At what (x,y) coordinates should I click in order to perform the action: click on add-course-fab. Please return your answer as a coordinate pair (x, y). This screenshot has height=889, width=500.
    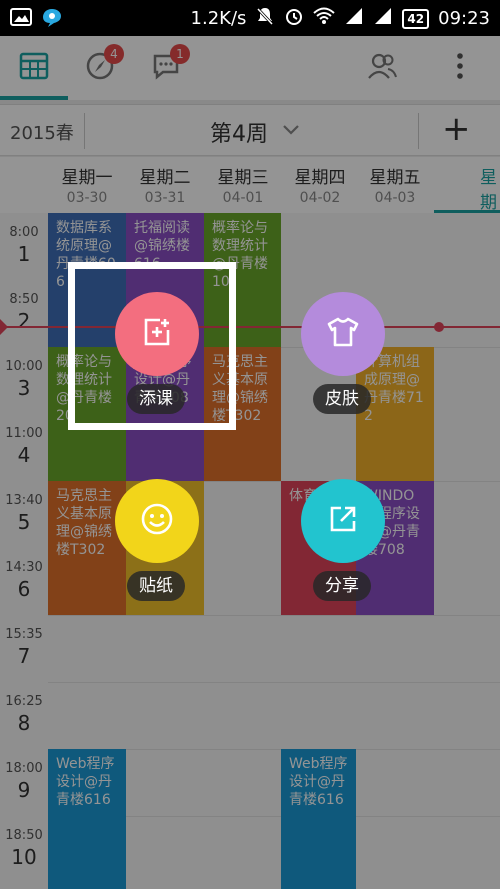
    Looking at the image, I should click on (157, 334).